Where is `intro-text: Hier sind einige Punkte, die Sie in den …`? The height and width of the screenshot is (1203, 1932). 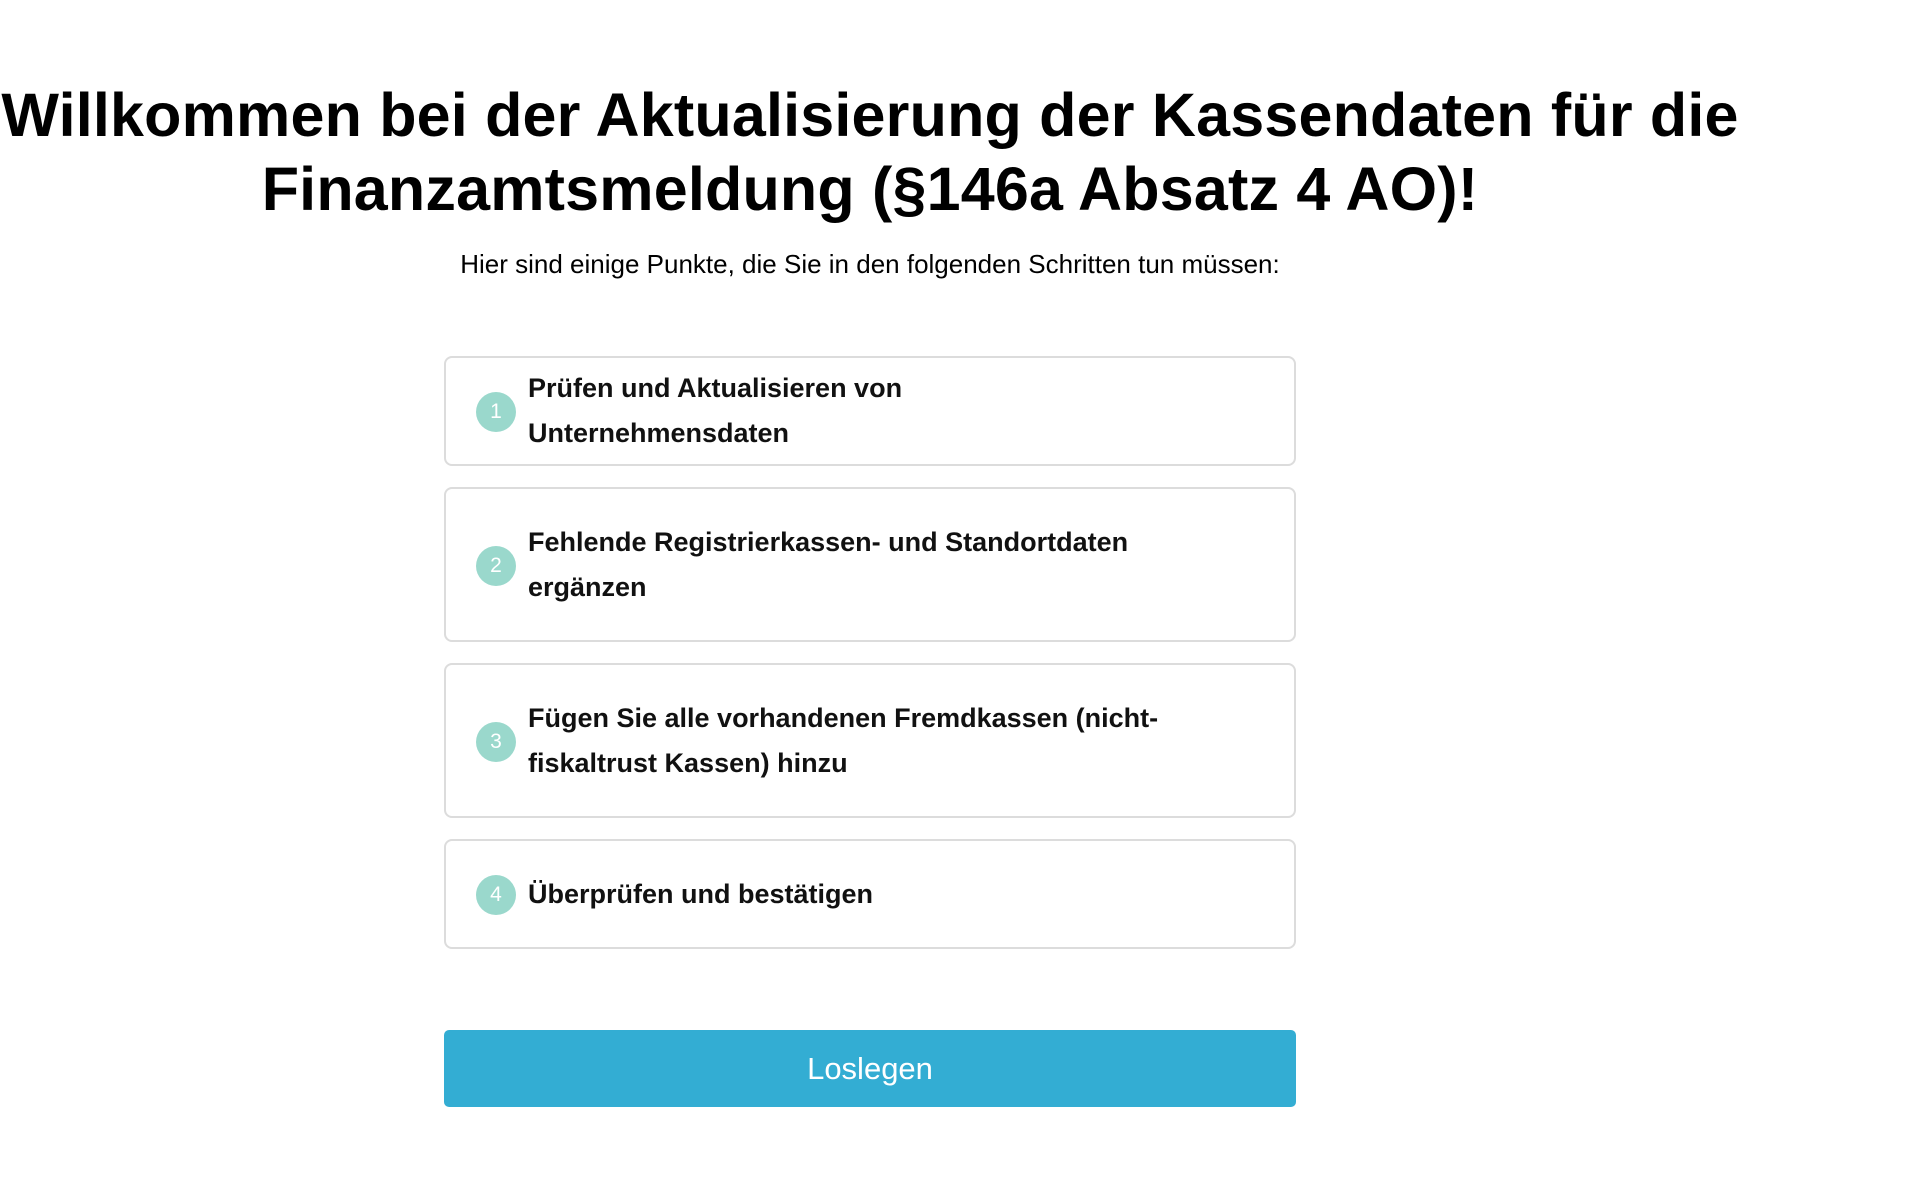
intro-text: Hier sind einige Punkte, die Sie in den … is located at coordinates (870, 264).